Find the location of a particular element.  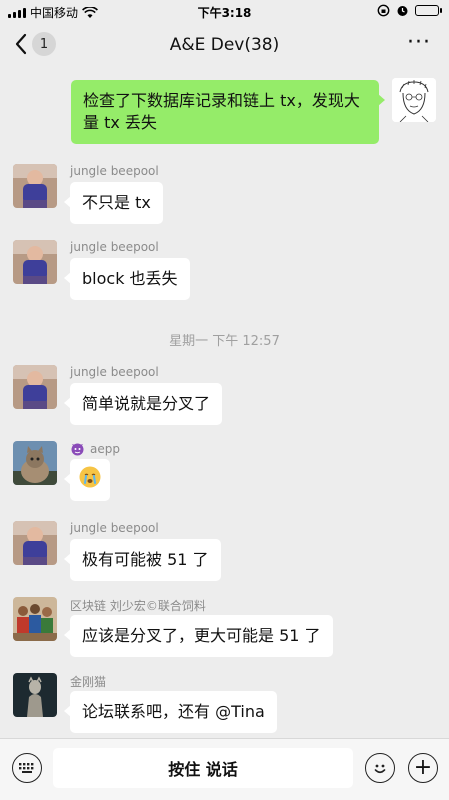

plus-icon: + is located at coordinates (423, 767).